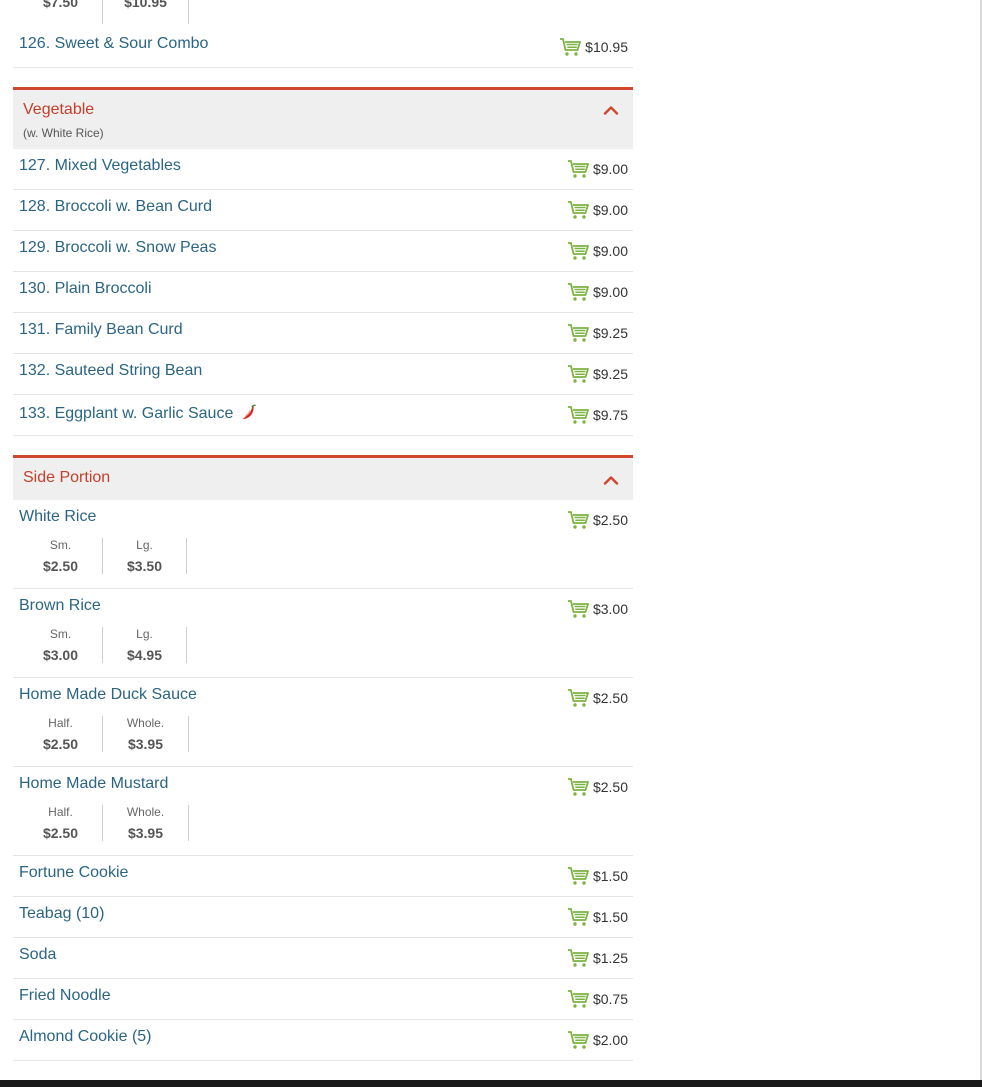 Image resolution: width=982 pixels, height=1087 pixels. I want to click on menu-item-row: 132. Sauteed String Bean $9.25, so click(323, 374).